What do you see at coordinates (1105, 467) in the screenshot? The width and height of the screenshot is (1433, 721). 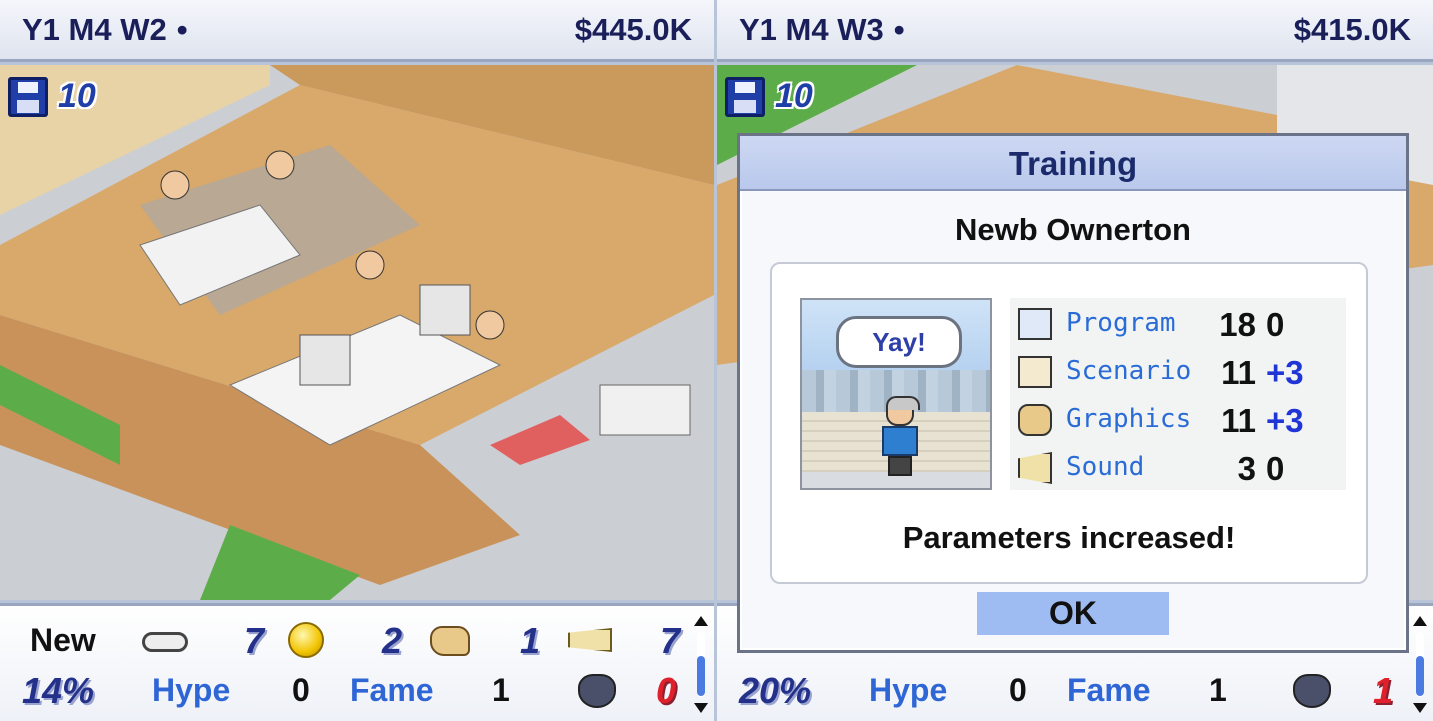 I see `param-name: Sound` at bounding box center [1105, 467].